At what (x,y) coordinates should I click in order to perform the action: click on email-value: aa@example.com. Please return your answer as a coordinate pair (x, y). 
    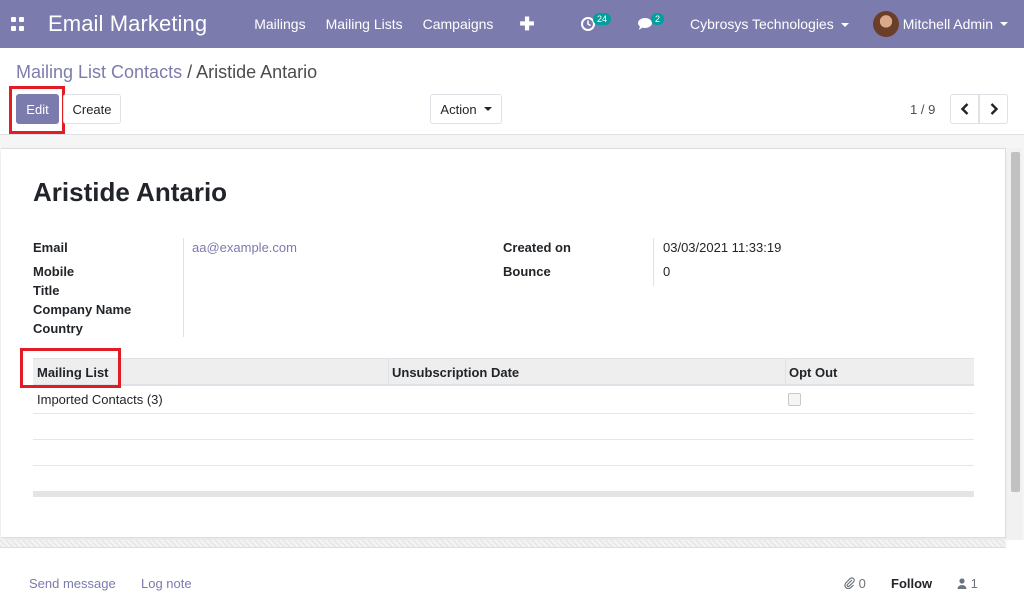
    Looking at the image, I should click on (244, 247).